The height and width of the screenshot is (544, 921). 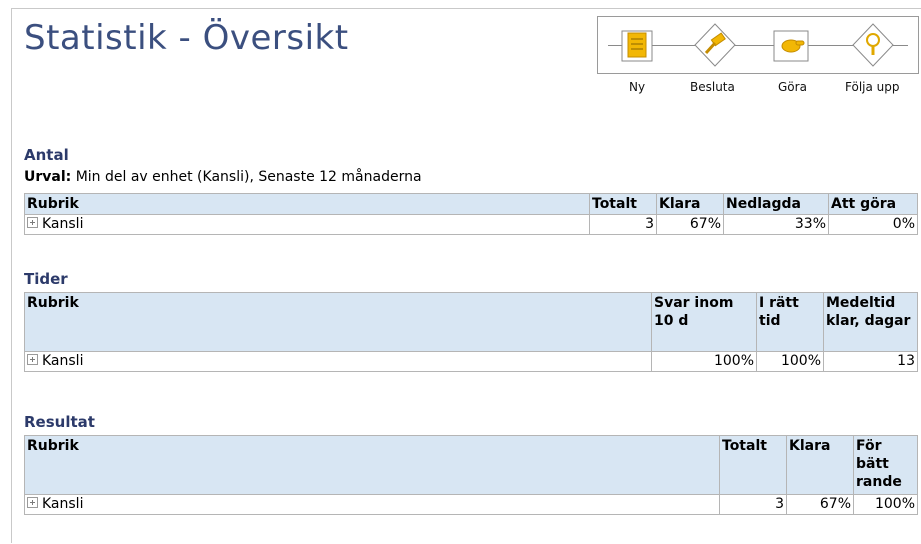 What do you see at coordinates (704, 361) in the screenshot?
I see `cell-svar-inom: 100%` at bounding box center [704, 361].